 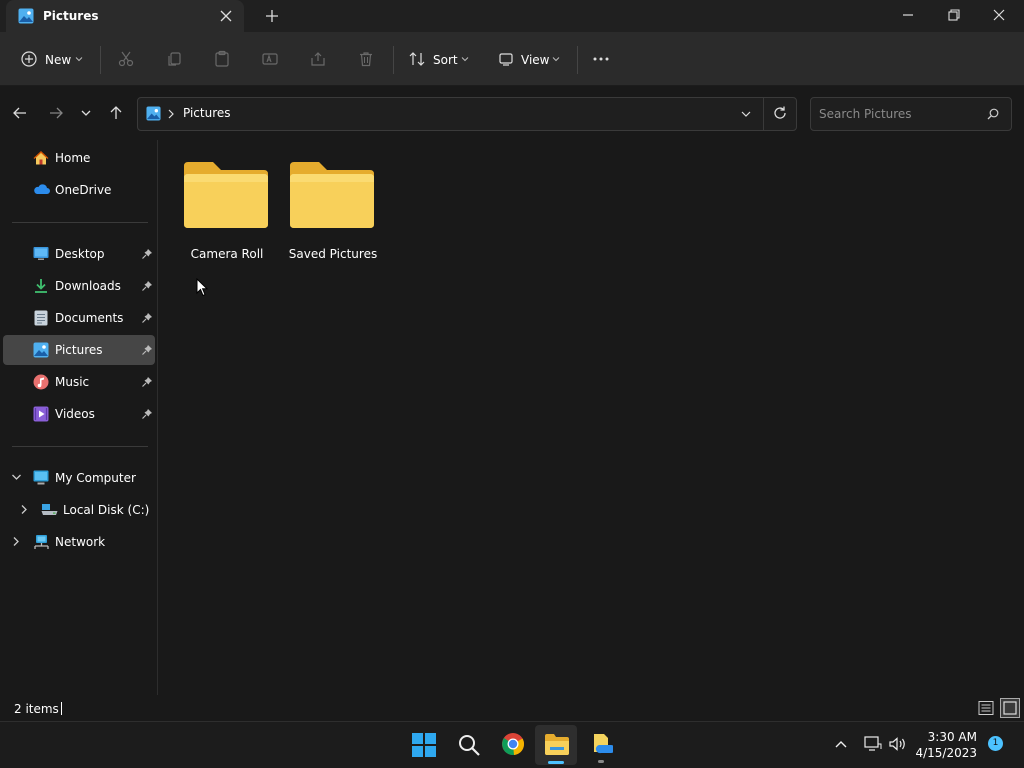 What do you see at coordinates (95, 478) in the screenshot?
I see `sidebar-item-label: My Computer` at bounding box center [95, 478].